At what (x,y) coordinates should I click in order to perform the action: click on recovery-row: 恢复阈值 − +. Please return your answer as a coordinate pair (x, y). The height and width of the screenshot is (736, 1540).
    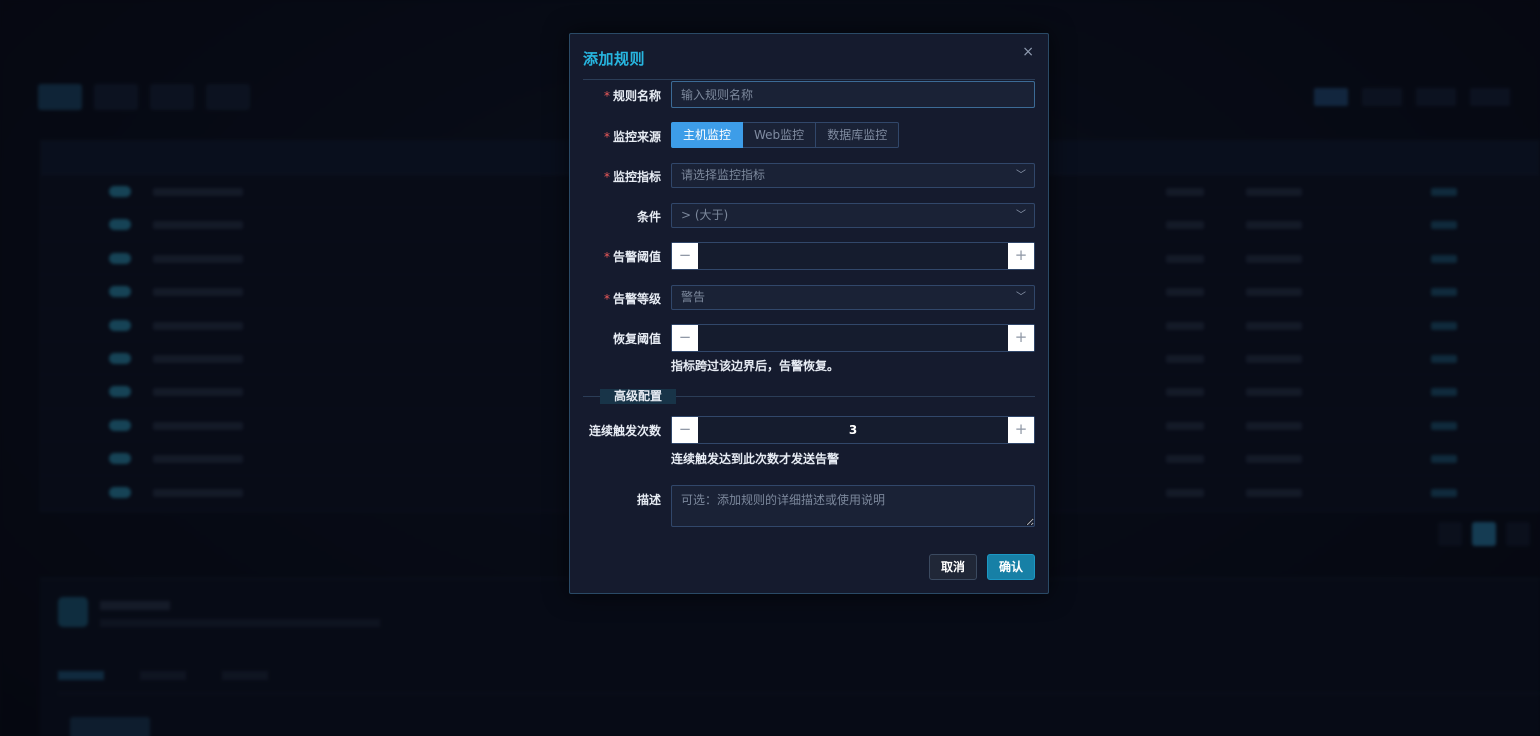
    Looking at the image, I should click on (809, 338).